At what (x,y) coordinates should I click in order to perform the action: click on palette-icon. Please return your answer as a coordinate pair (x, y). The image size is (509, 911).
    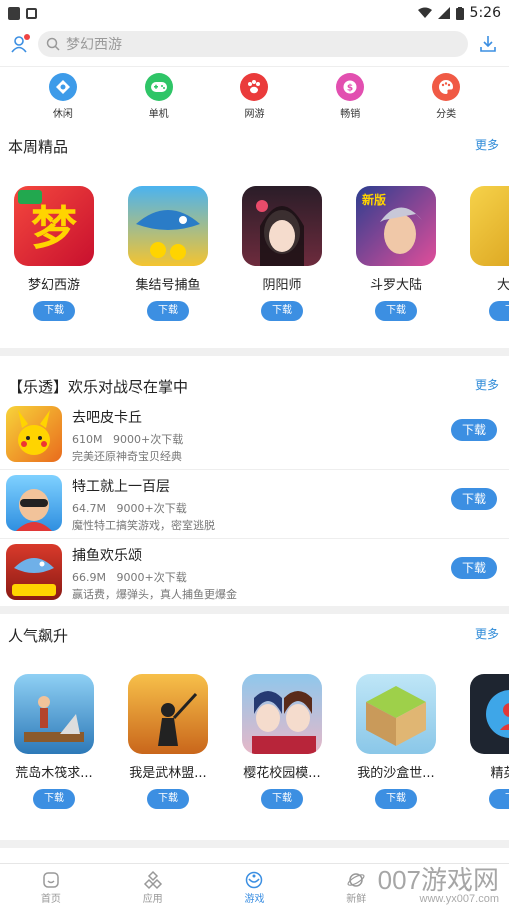
    Looking at the image, I should click on (446, 87).